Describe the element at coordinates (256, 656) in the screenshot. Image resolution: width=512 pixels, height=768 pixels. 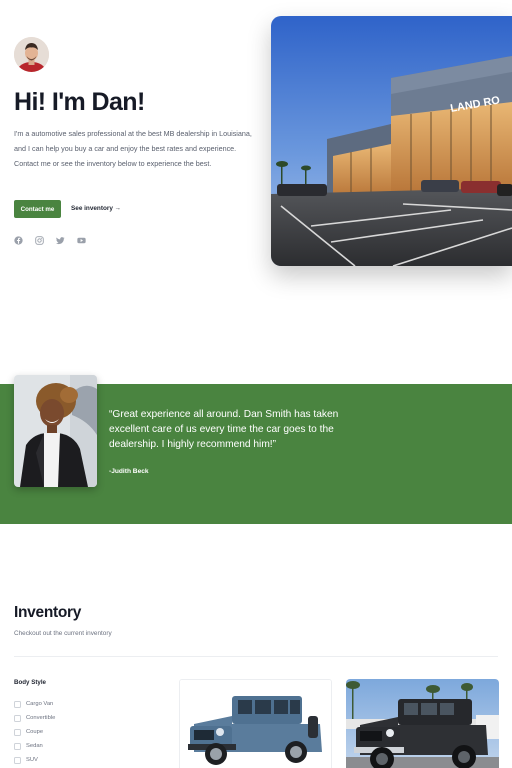
I see `divider` at that location.